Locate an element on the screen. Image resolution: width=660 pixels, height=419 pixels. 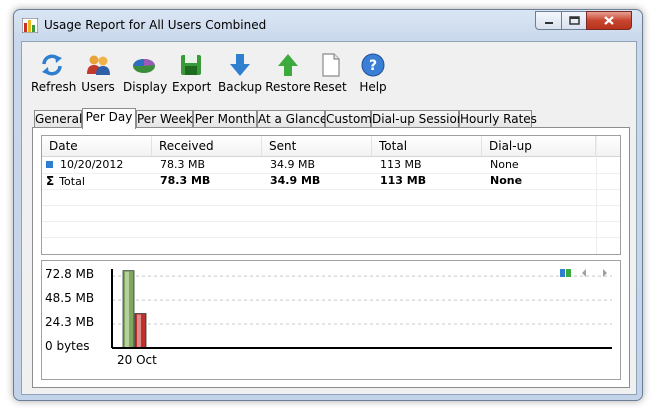
tab-dial-up-sessions: Dial-up Sessions is located at coordinates (421, 119).